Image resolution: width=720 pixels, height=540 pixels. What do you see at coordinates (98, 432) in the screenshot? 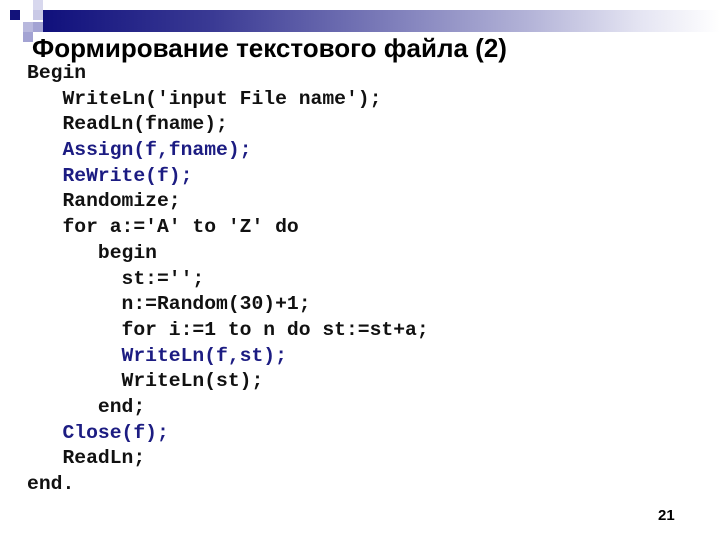
I see `code-line: Close(f);` at bounding box center [98, 432].